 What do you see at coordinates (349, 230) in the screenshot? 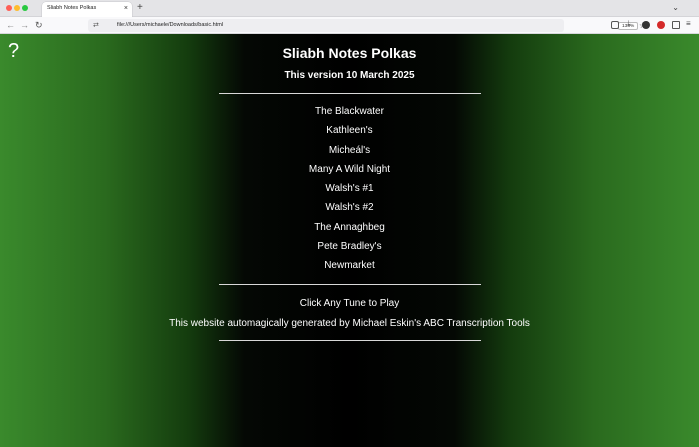
I see `tune-link: The Annaghbeg` at bounding box center [349, 230].